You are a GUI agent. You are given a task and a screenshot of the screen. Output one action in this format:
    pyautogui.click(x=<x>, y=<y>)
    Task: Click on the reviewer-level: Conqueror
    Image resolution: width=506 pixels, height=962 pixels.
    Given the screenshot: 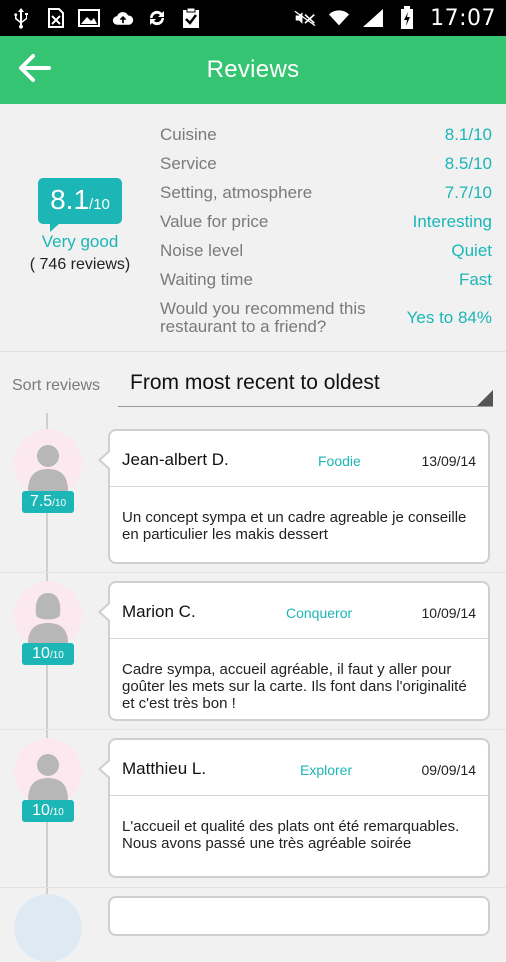 What is the action you would take?
    pyautogui.click(x=319, y=613)
    